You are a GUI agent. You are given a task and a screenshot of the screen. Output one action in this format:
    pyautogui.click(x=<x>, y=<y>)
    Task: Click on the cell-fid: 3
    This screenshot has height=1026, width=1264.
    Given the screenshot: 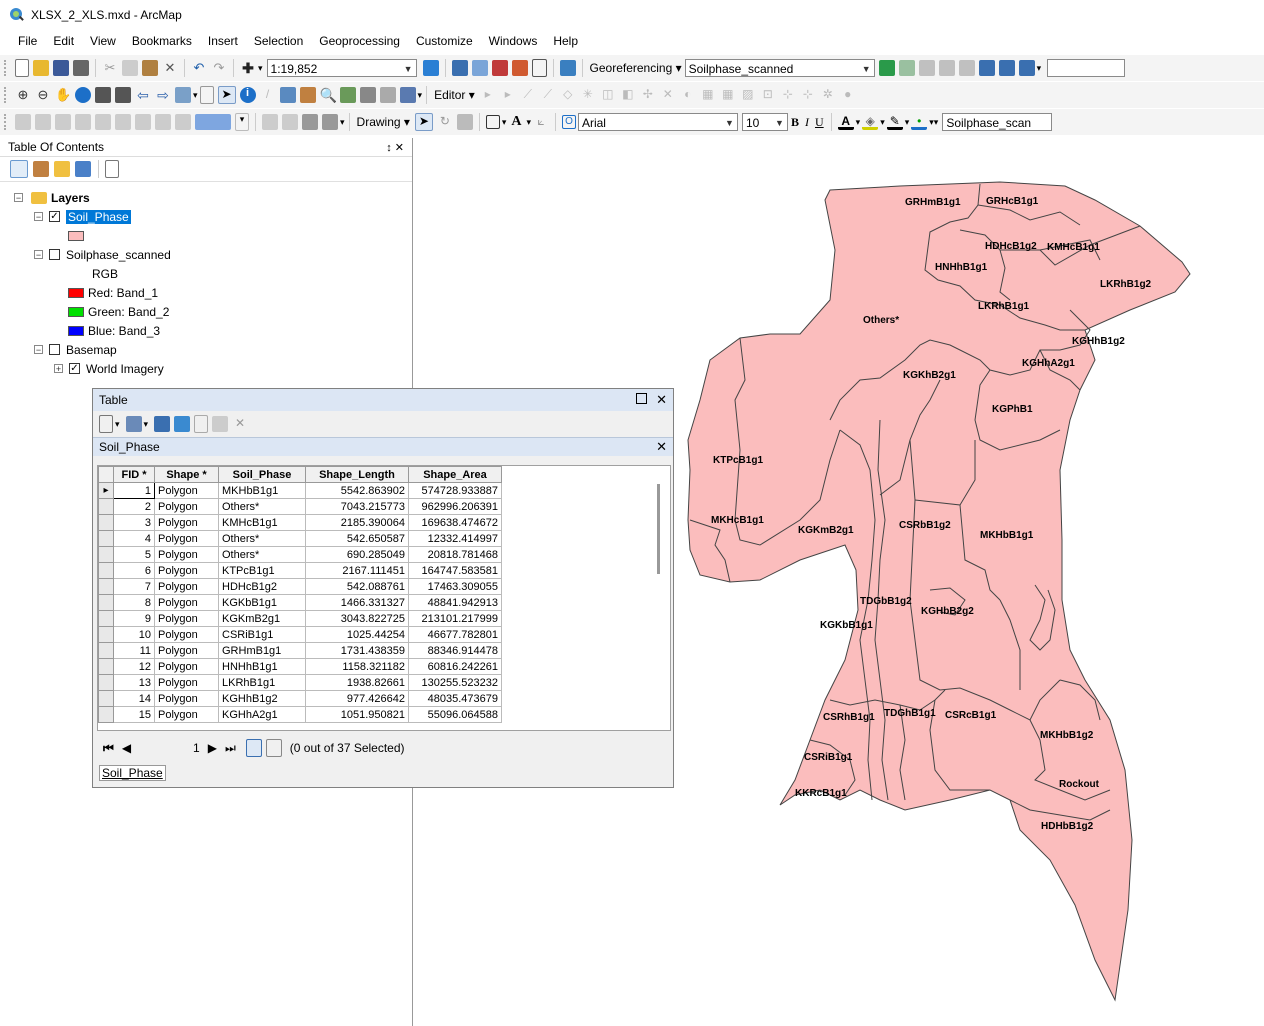 What is the action you would take?
    pyautogui.click(x=134, y=522)
    